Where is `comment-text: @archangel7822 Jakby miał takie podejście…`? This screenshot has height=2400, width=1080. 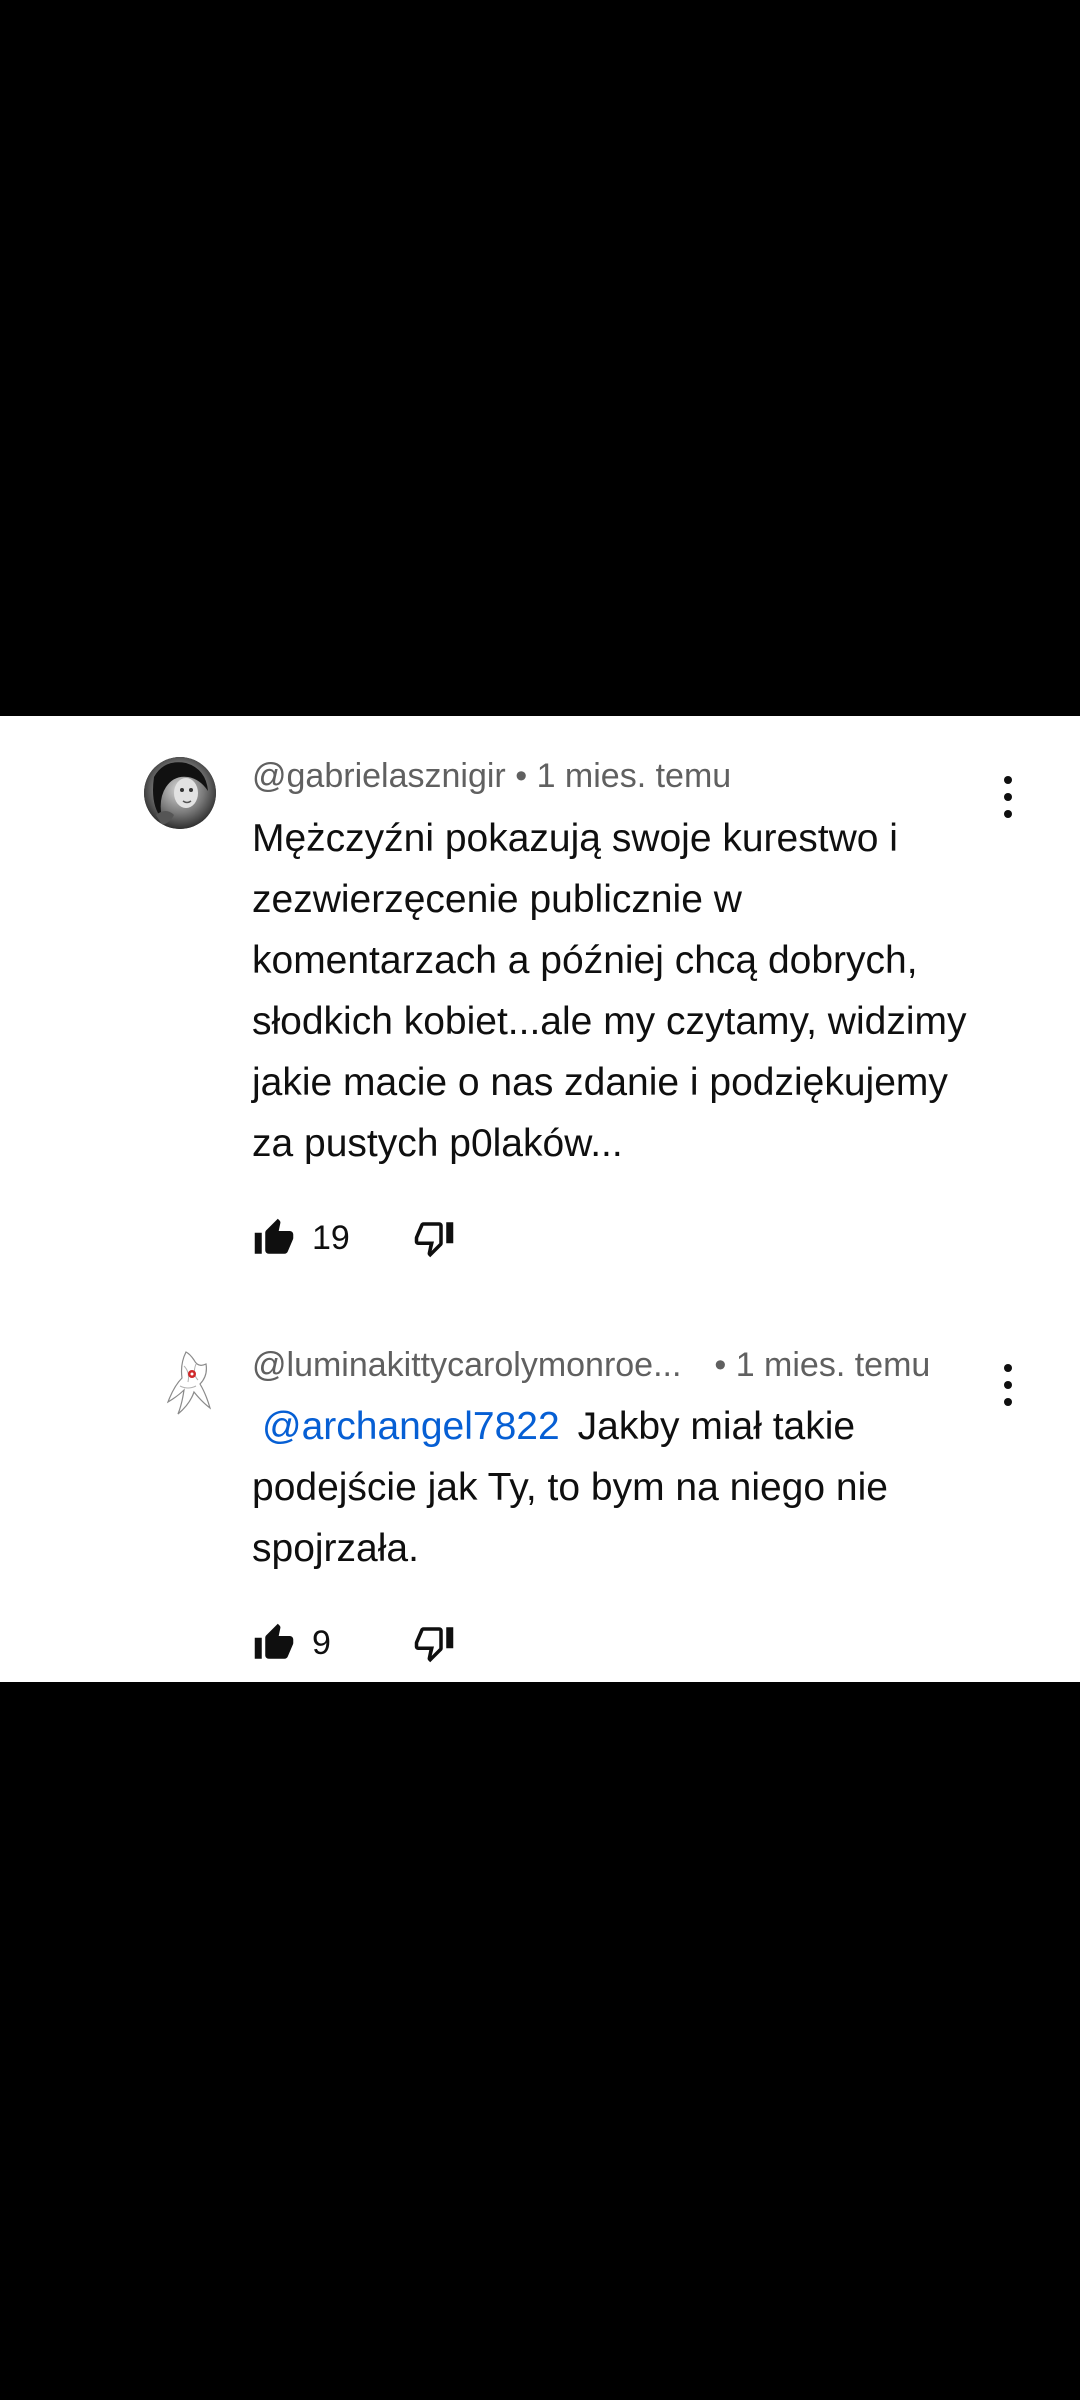
comment-text: @archangel7822 Jakby miał takie podejście… is located at coordinates (622, 1487).